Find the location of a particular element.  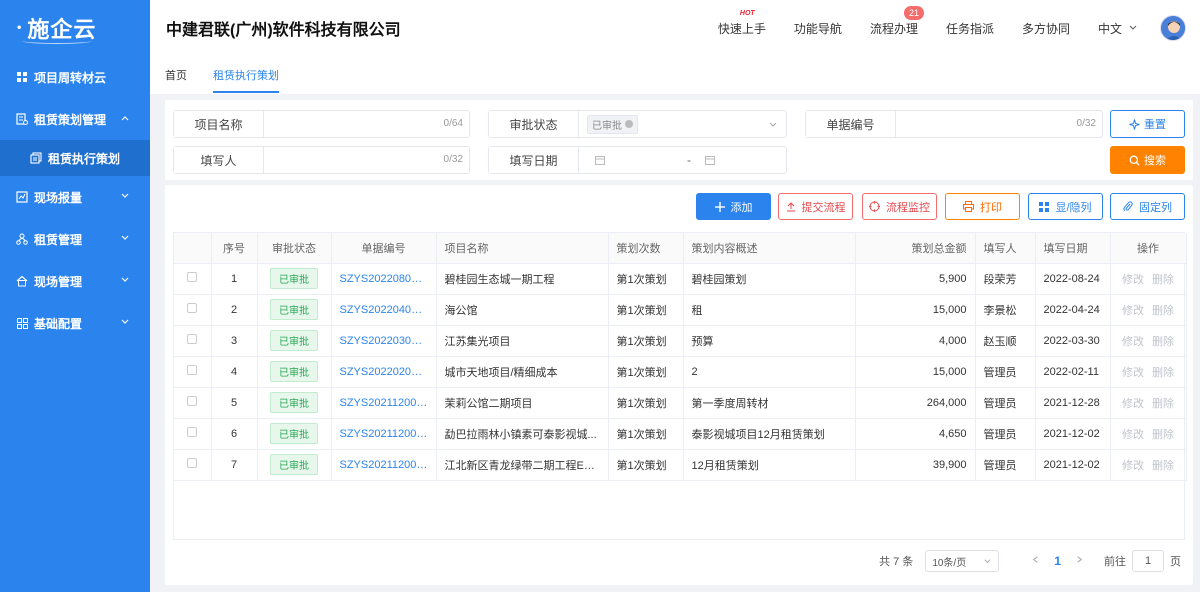

next-page-button is located at coordinates (1079, 561).